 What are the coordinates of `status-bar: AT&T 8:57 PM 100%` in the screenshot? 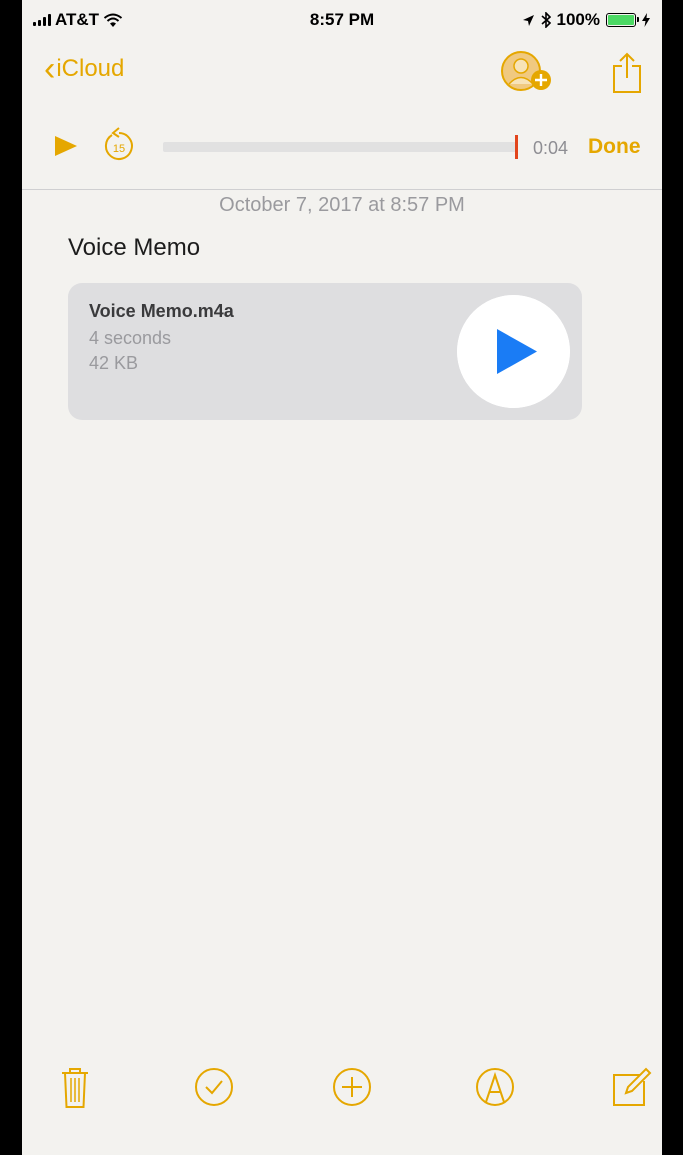 It's located at (342, 20).